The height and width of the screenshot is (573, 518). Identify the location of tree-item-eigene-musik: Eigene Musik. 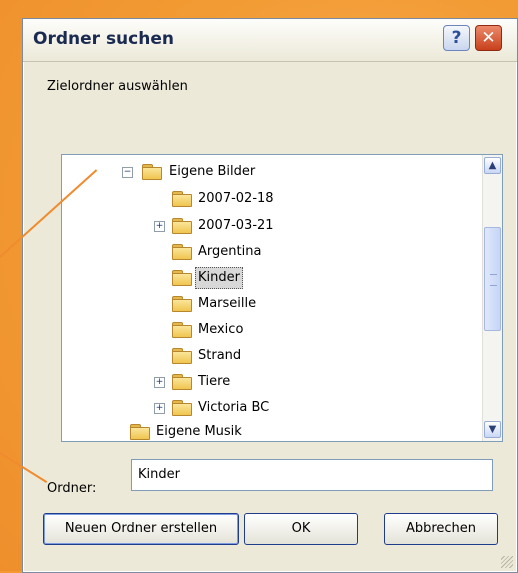
(272, 431).